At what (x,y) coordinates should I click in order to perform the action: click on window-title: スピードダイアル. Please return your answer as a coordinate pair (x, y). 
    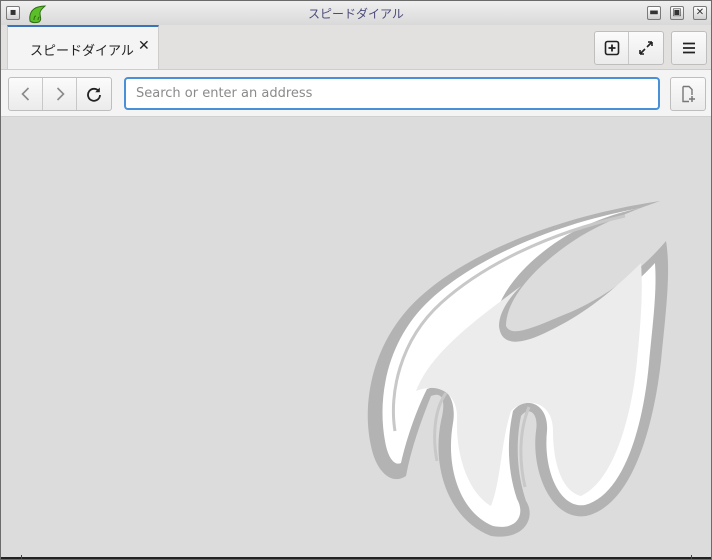
    Looking at the image, I should click on (356, 14).